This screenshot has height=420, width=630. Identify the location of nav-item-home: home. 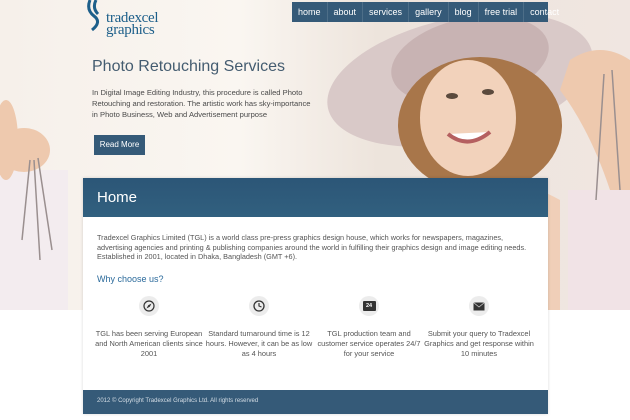
(309, 12).